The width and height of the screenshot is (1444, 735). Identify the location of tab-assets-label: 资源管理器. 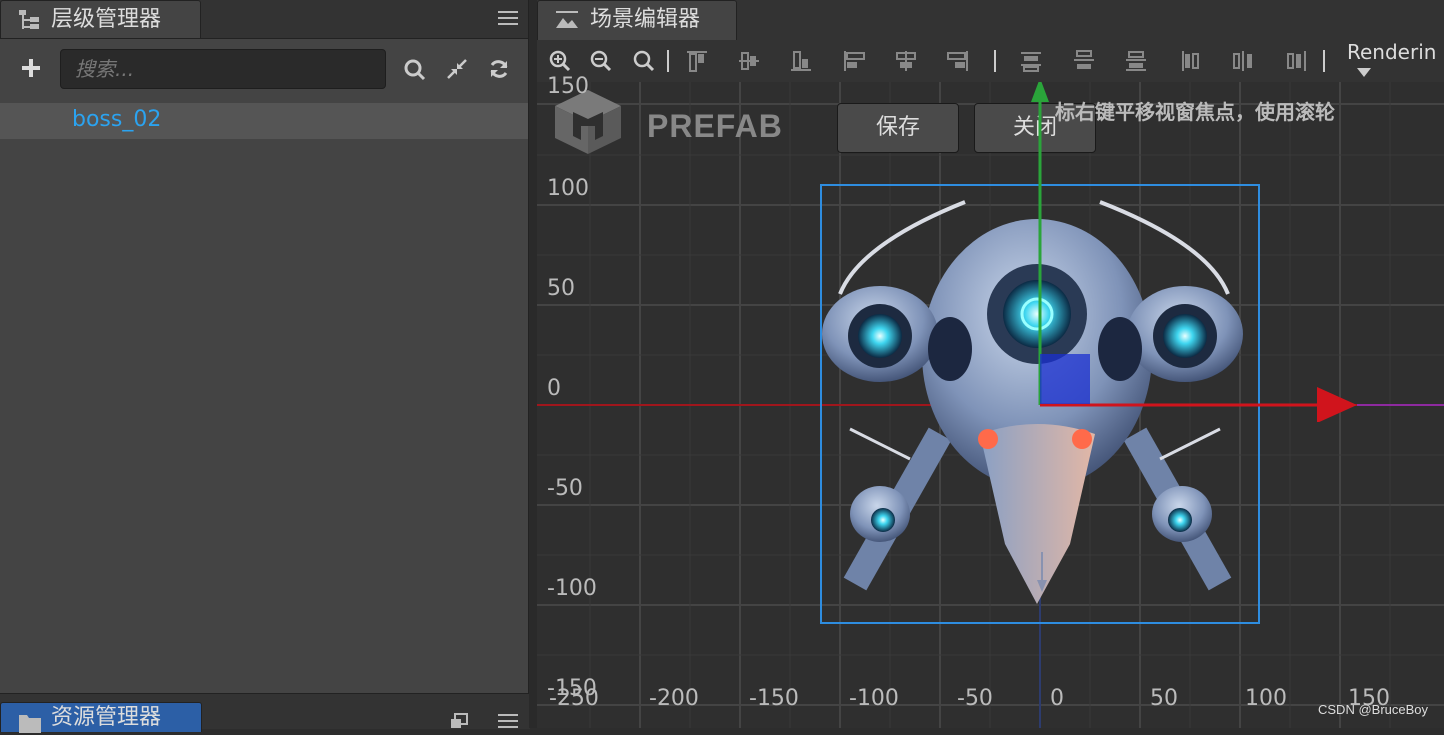
(106, 717).